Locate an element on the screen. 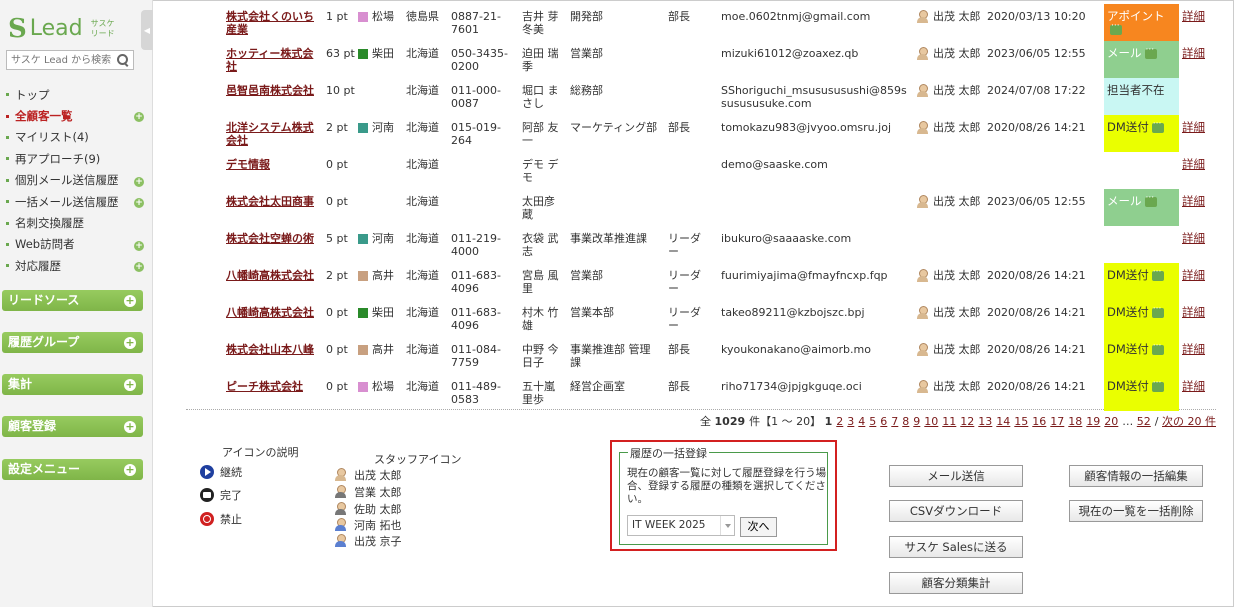 This screenshot has width=1234, height=607. sidebar-item: マイリスト(4) is located at coordinates (77, 137).